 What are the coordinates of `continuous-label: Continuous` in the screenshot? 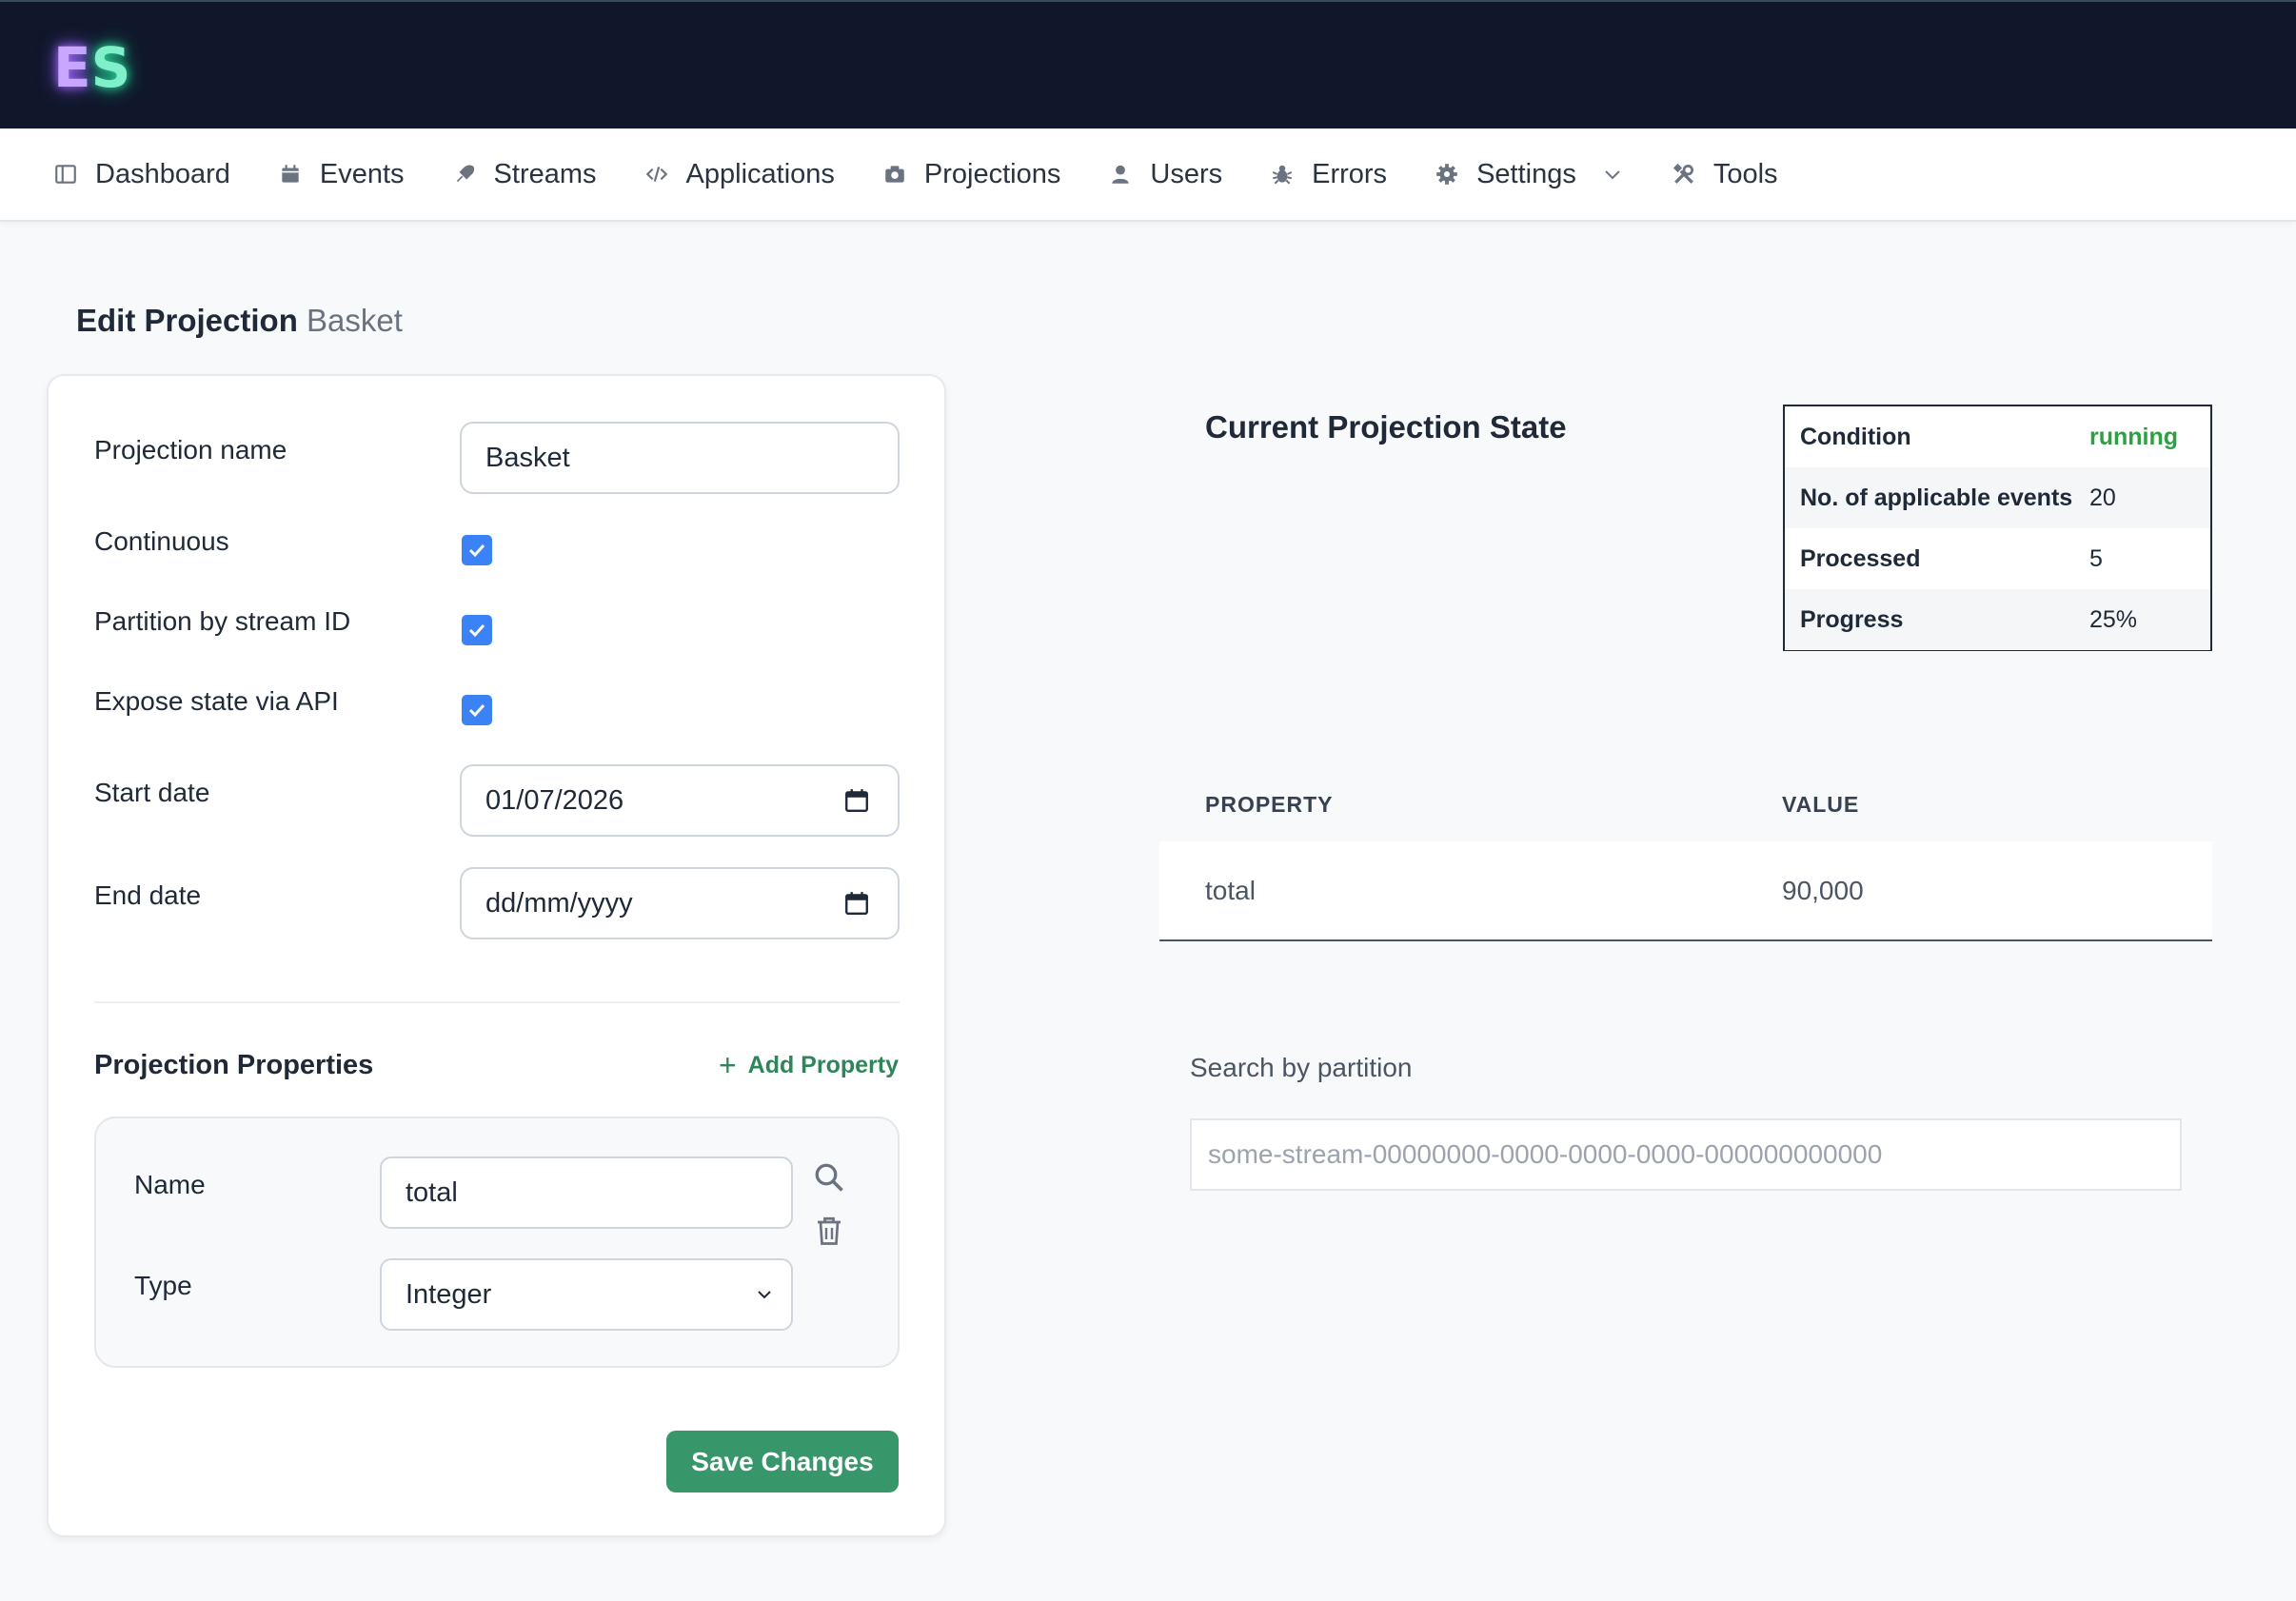 It's located at (161, 541).